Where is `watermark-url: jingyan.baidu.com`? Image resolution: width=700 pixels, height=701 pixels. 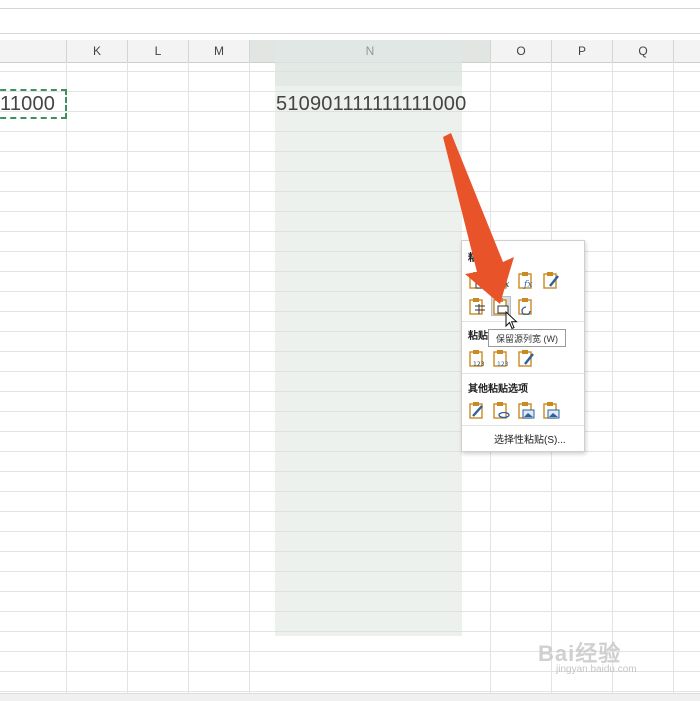
watermark-url: jingyan.baidu.com is located at coordinates (596, 669).